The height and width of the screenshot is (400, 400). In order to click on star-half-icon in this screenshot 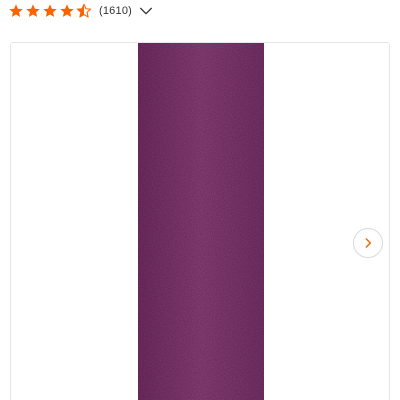, I will do `click(84, 10)`.